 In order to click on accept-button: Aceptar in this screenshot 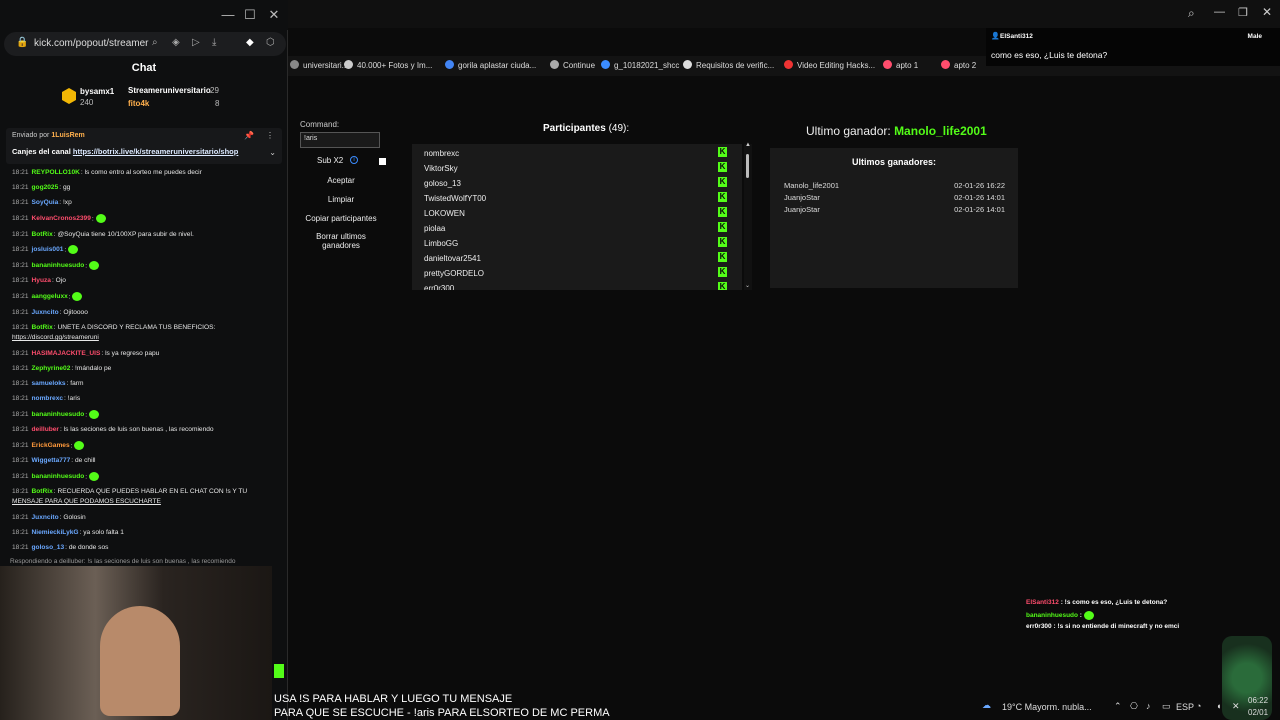, I will do `click(341, 180)`.